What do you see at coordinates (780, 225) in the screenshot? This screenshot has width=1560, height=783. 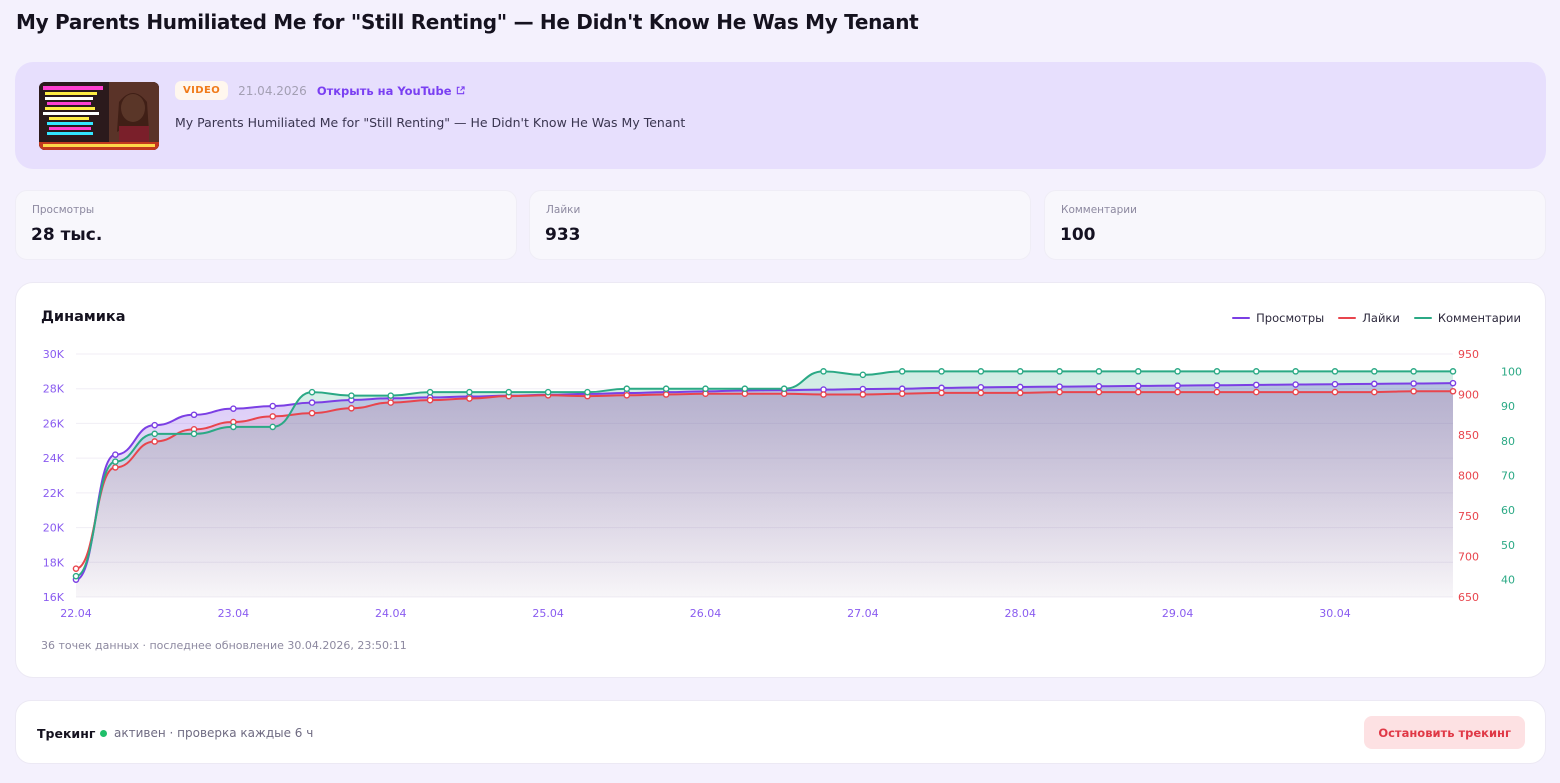 I see `stat-card-likes: Лайки 933` at bounding box center [780, 225].